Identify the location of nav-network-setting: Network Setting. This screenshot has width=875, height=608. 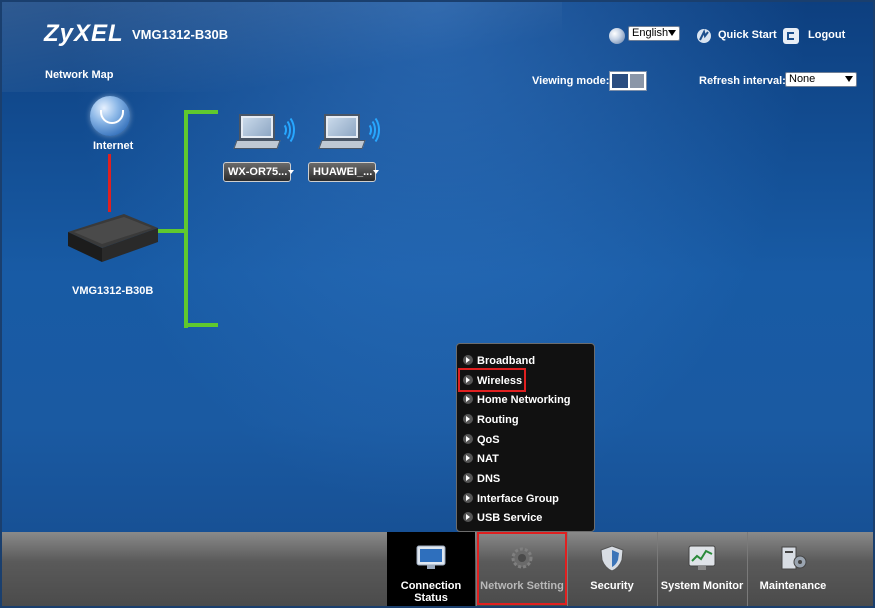
(522, 569).